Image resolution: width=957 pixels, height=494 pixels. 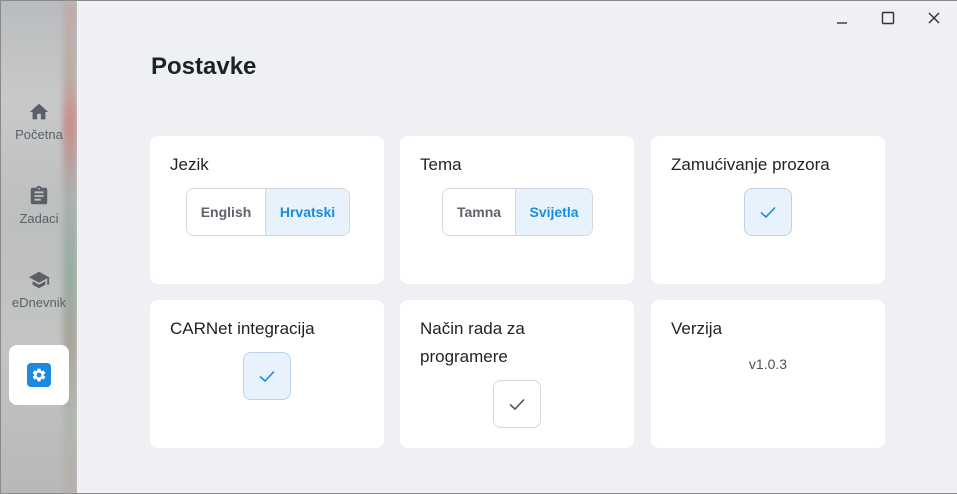 I want to click on close-button, so click(x=934, y=18).